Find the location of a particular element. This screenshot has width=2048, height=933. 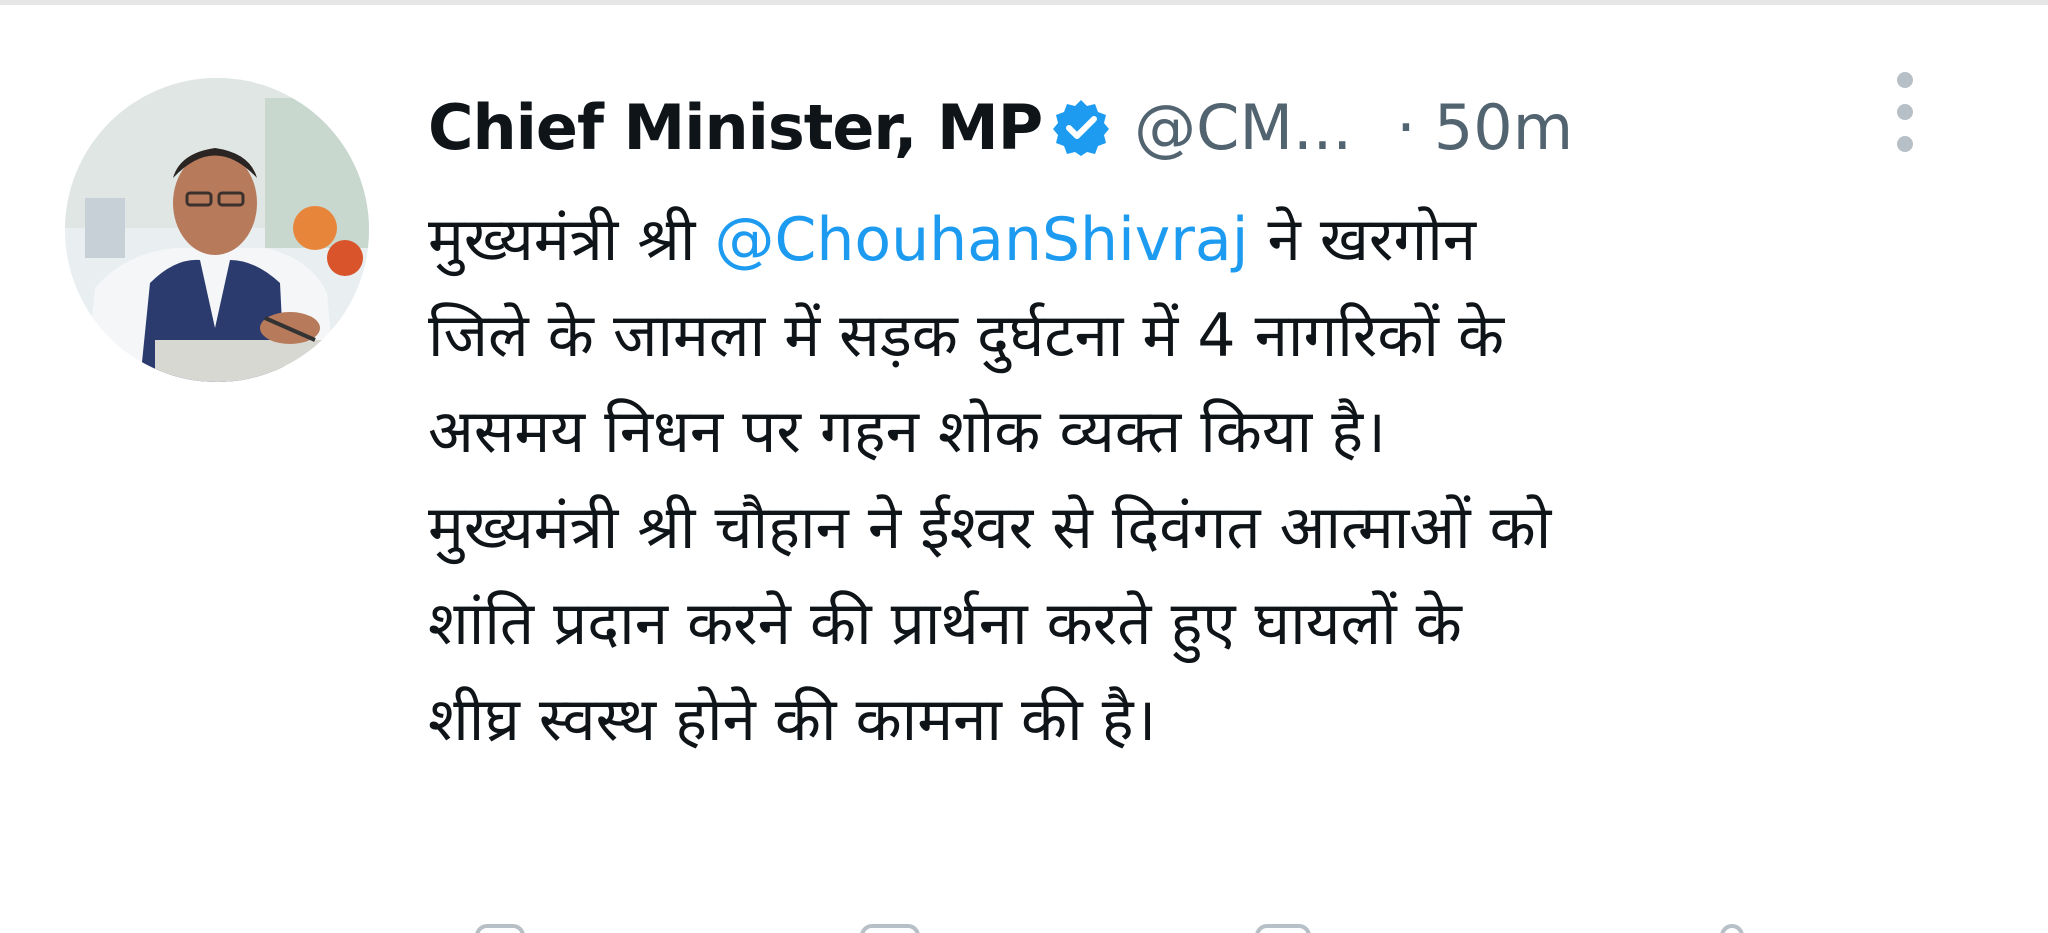

tweet-actions-row is located at coordinates (1024, 917).